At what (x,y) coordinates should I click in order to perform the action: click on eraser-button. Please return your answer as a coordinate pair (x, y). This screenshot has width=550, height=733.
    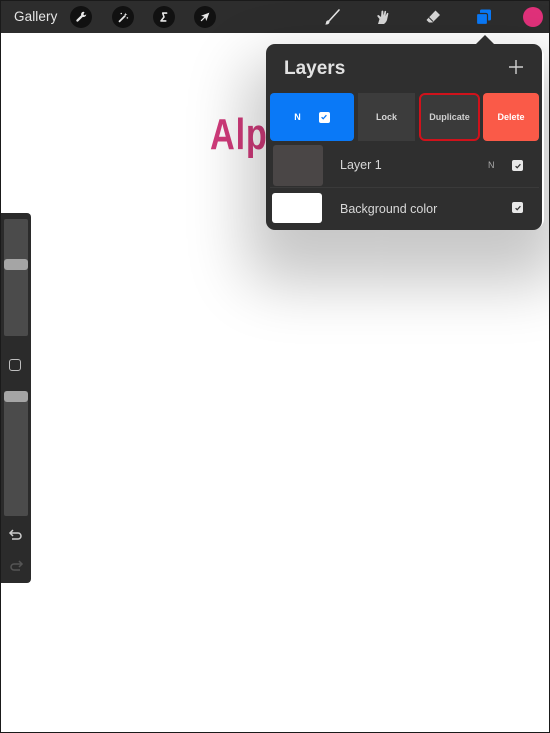
    Looking at the image, I should click on (433, 17).